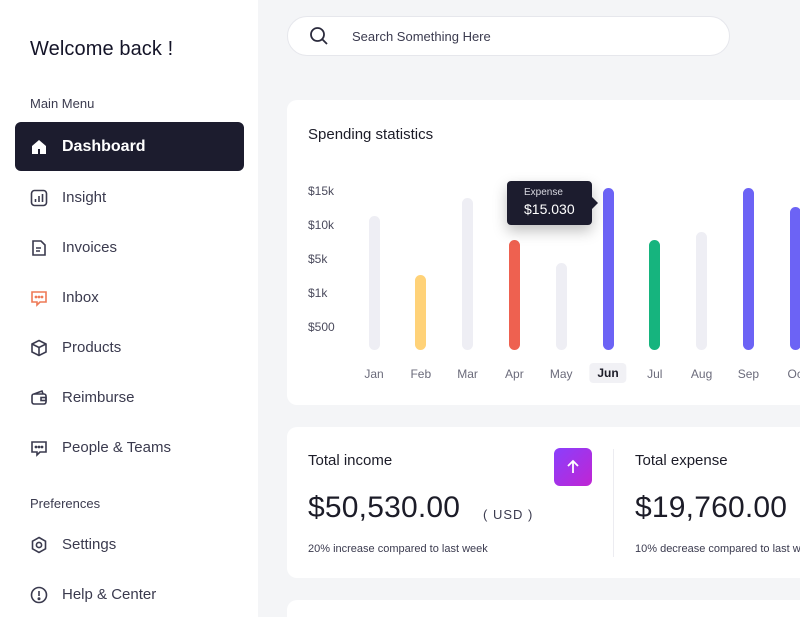 This screenshot has height=617, width=800. Describe the element at coordinates (748, 374) in the screenshot. I see `x-tick-label: Sep` at that location.